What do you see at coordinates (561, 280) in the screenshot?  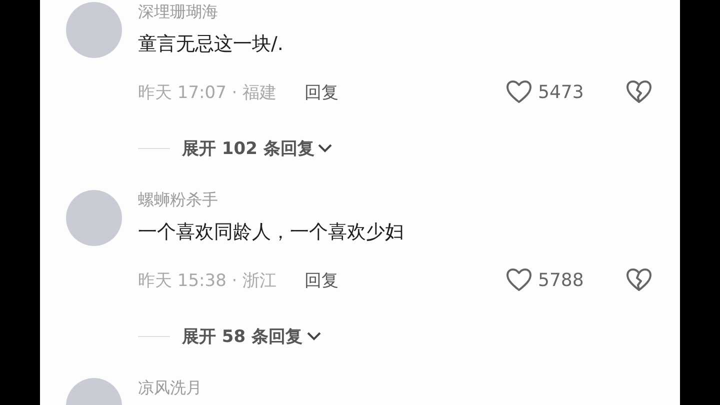 I see `like-count: 5788` at bounding box center [561, 280].